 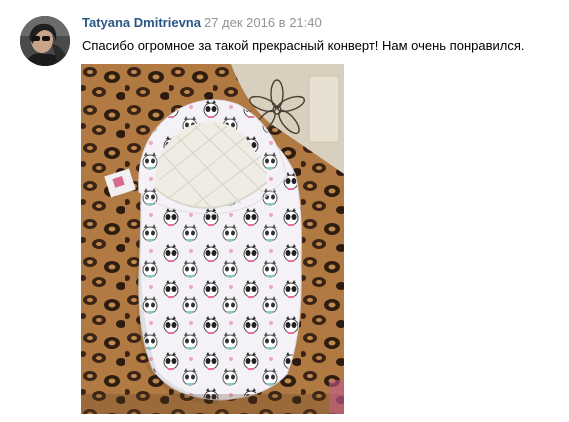 I want to click on avatar-photo-icon, so click(x=45, y=41).